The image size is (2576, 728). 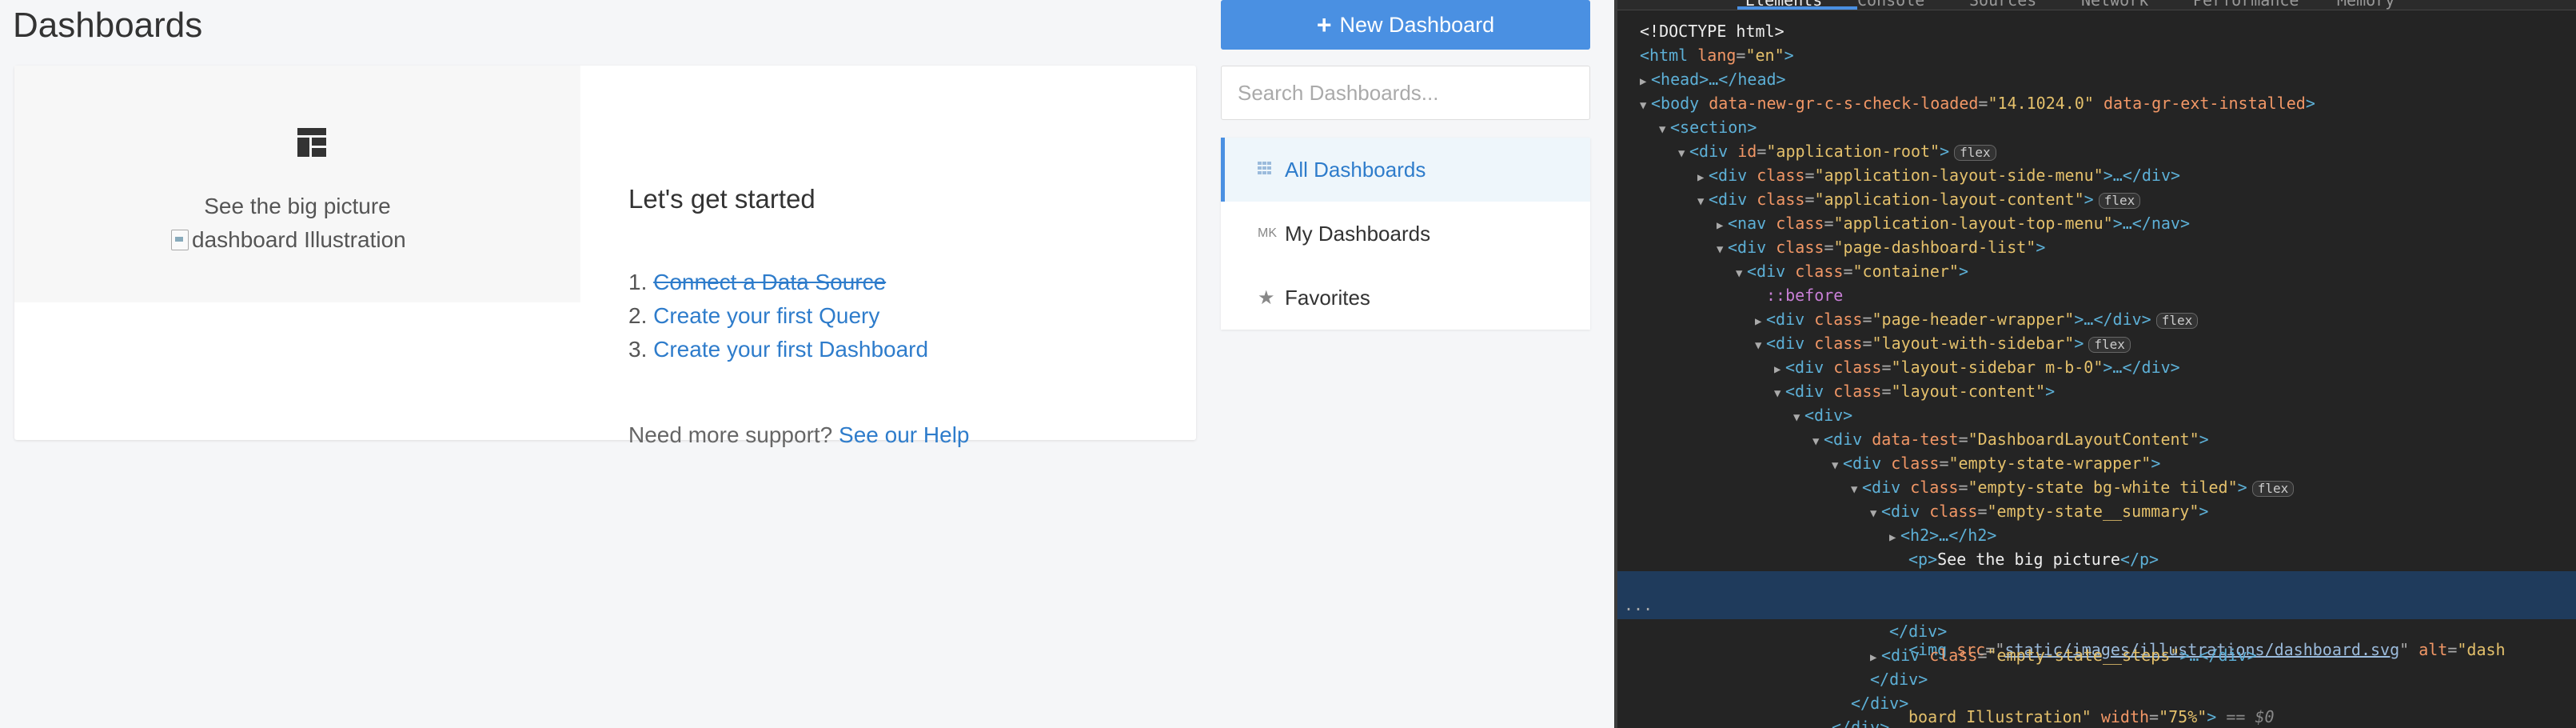 I want to click on new-dashboard-label: New Dashboard, so click(x=1417, y=24).